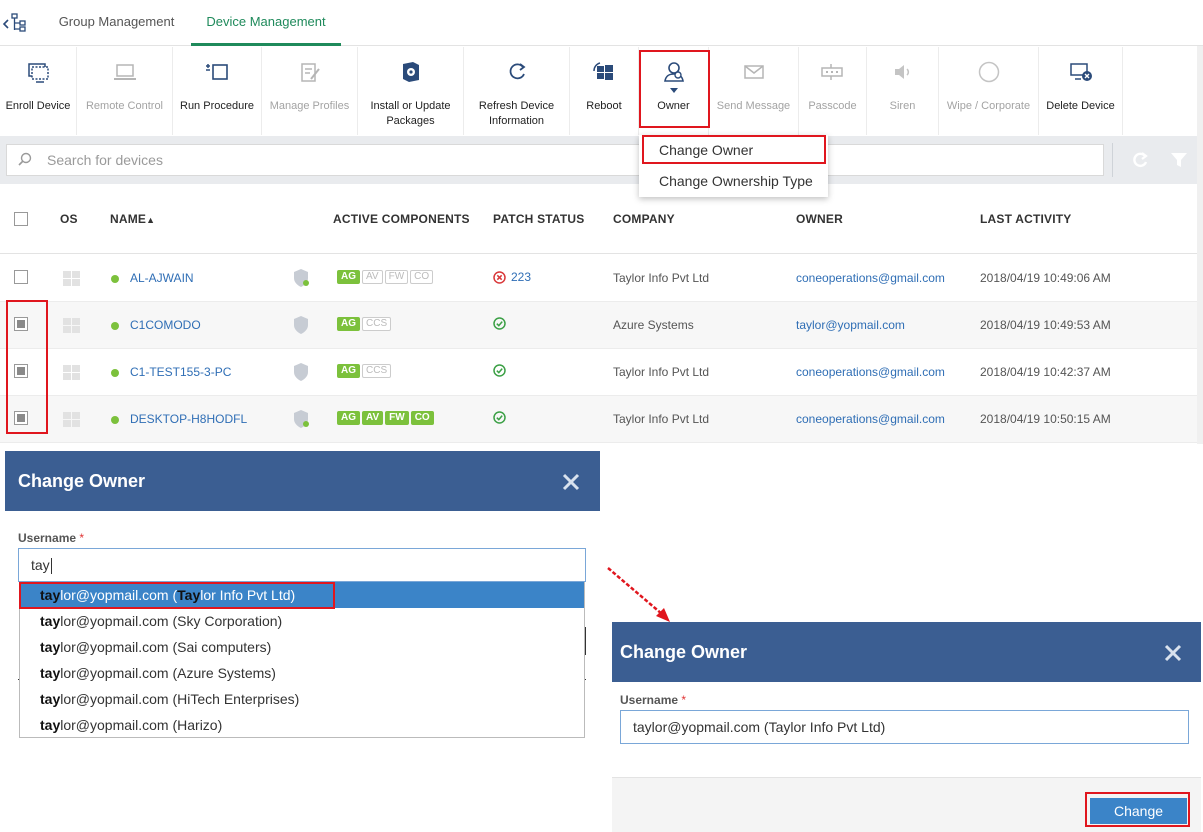  What do you see at coordinates (411, 91) in the screenshot?
I see `install-update-packages-button: Install or Update Packages` at bounding box center [411, 91].